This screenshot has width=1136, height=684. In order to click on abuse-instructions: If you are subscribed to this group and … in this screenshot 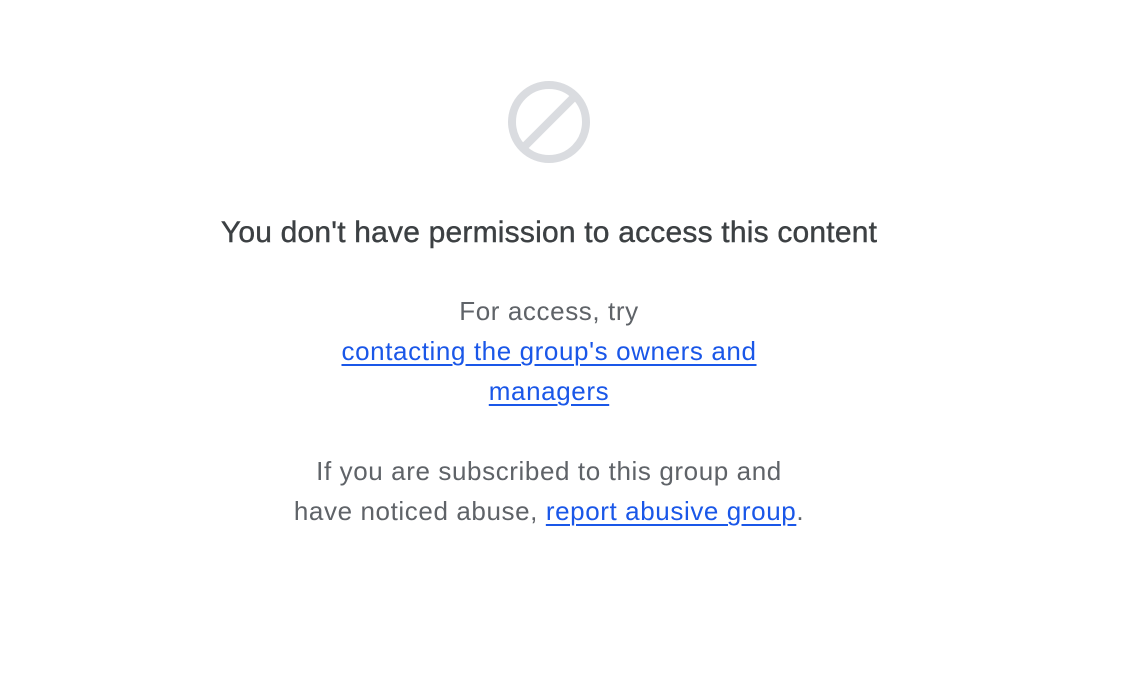, I will do `click(549, 491)`.